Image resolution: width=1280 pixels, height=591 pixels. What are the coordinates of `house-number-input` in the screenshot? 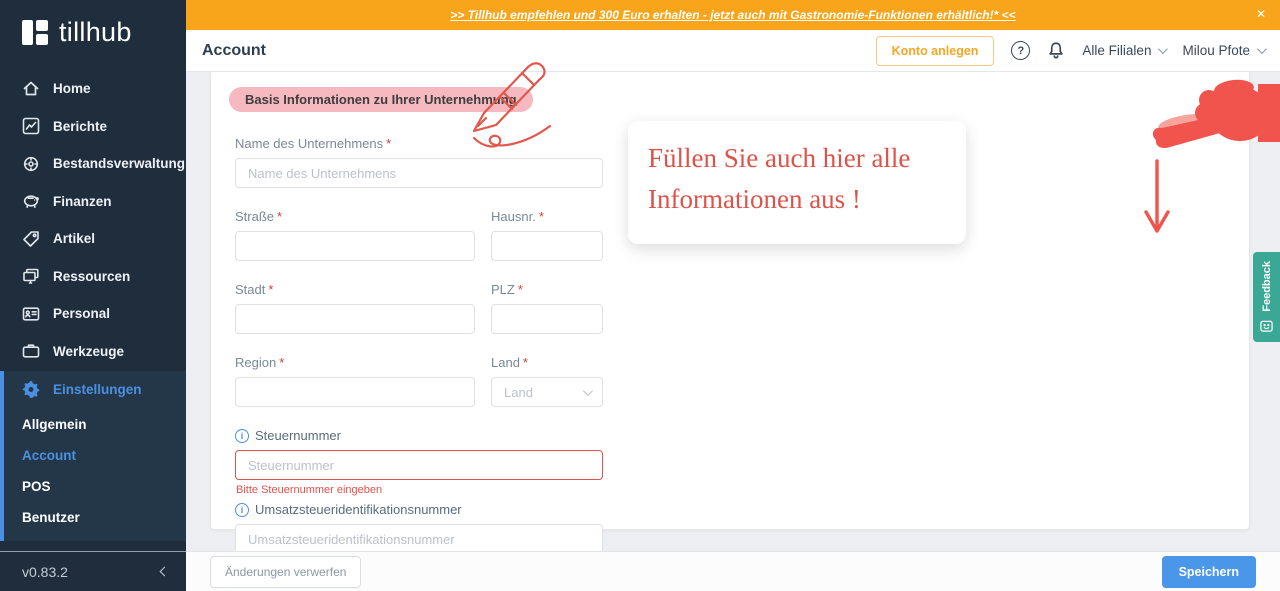 It's located at (547, 246).